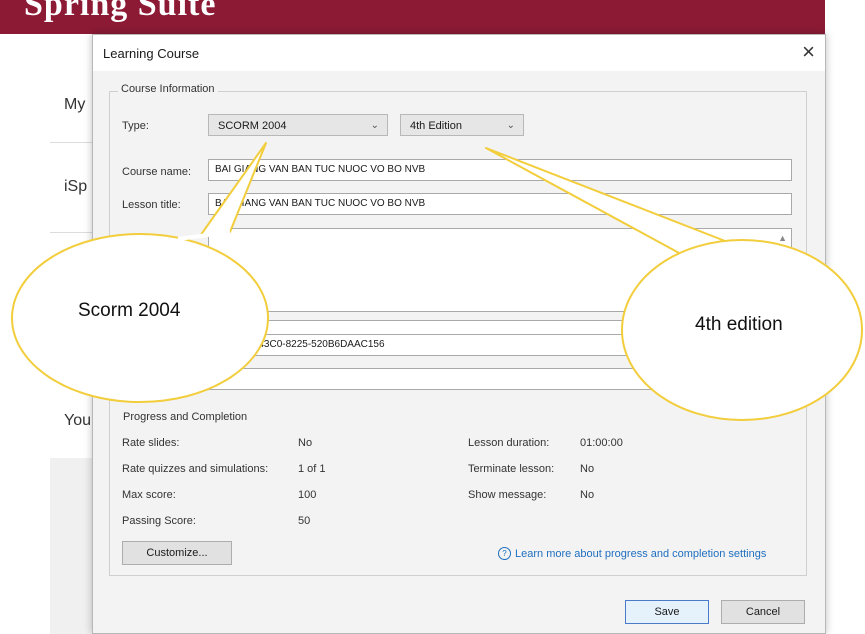 This screenshot has height=634, width=865. What do you see at coordinates (739, 324) in the screenshot?
I see `callout-right-text: 4th edition` at bounding box center [739, 324].